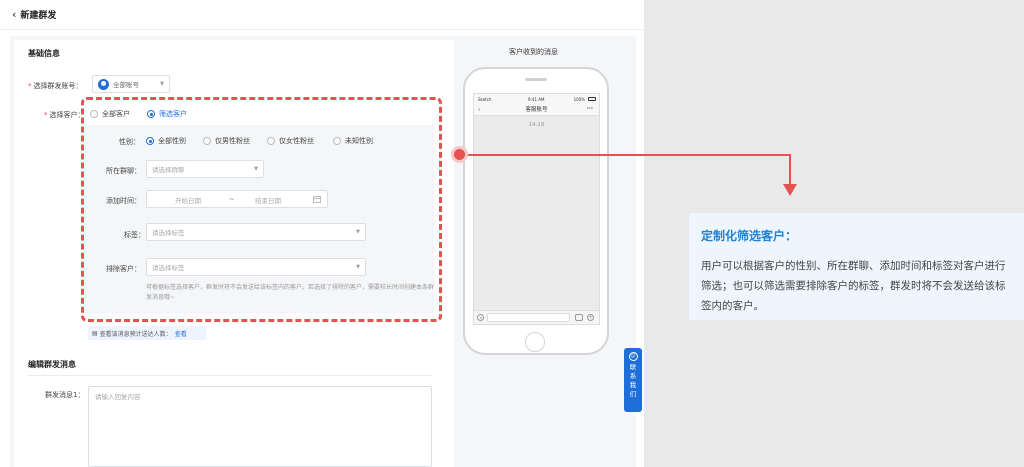 This screenshot has height=467, width=1024. I want to click on contact-us-label: 联系我们, so click(633, 380).